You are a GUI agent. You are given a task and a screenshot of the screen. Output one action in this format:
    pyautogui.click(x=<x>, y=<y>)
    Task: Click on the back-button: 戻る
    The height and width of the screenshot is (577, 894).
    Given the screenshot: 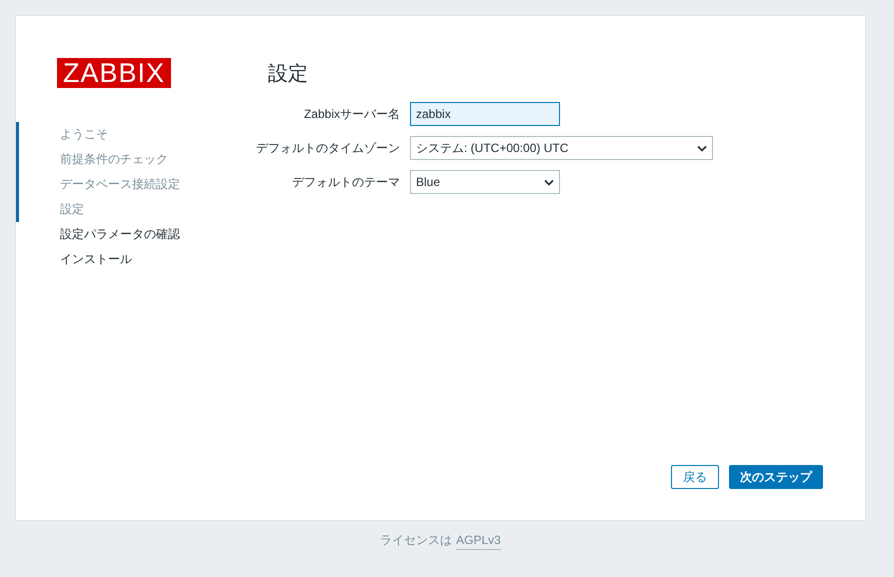 What is the action you would take?
    pyautogui.click(x=695, y=477)
    